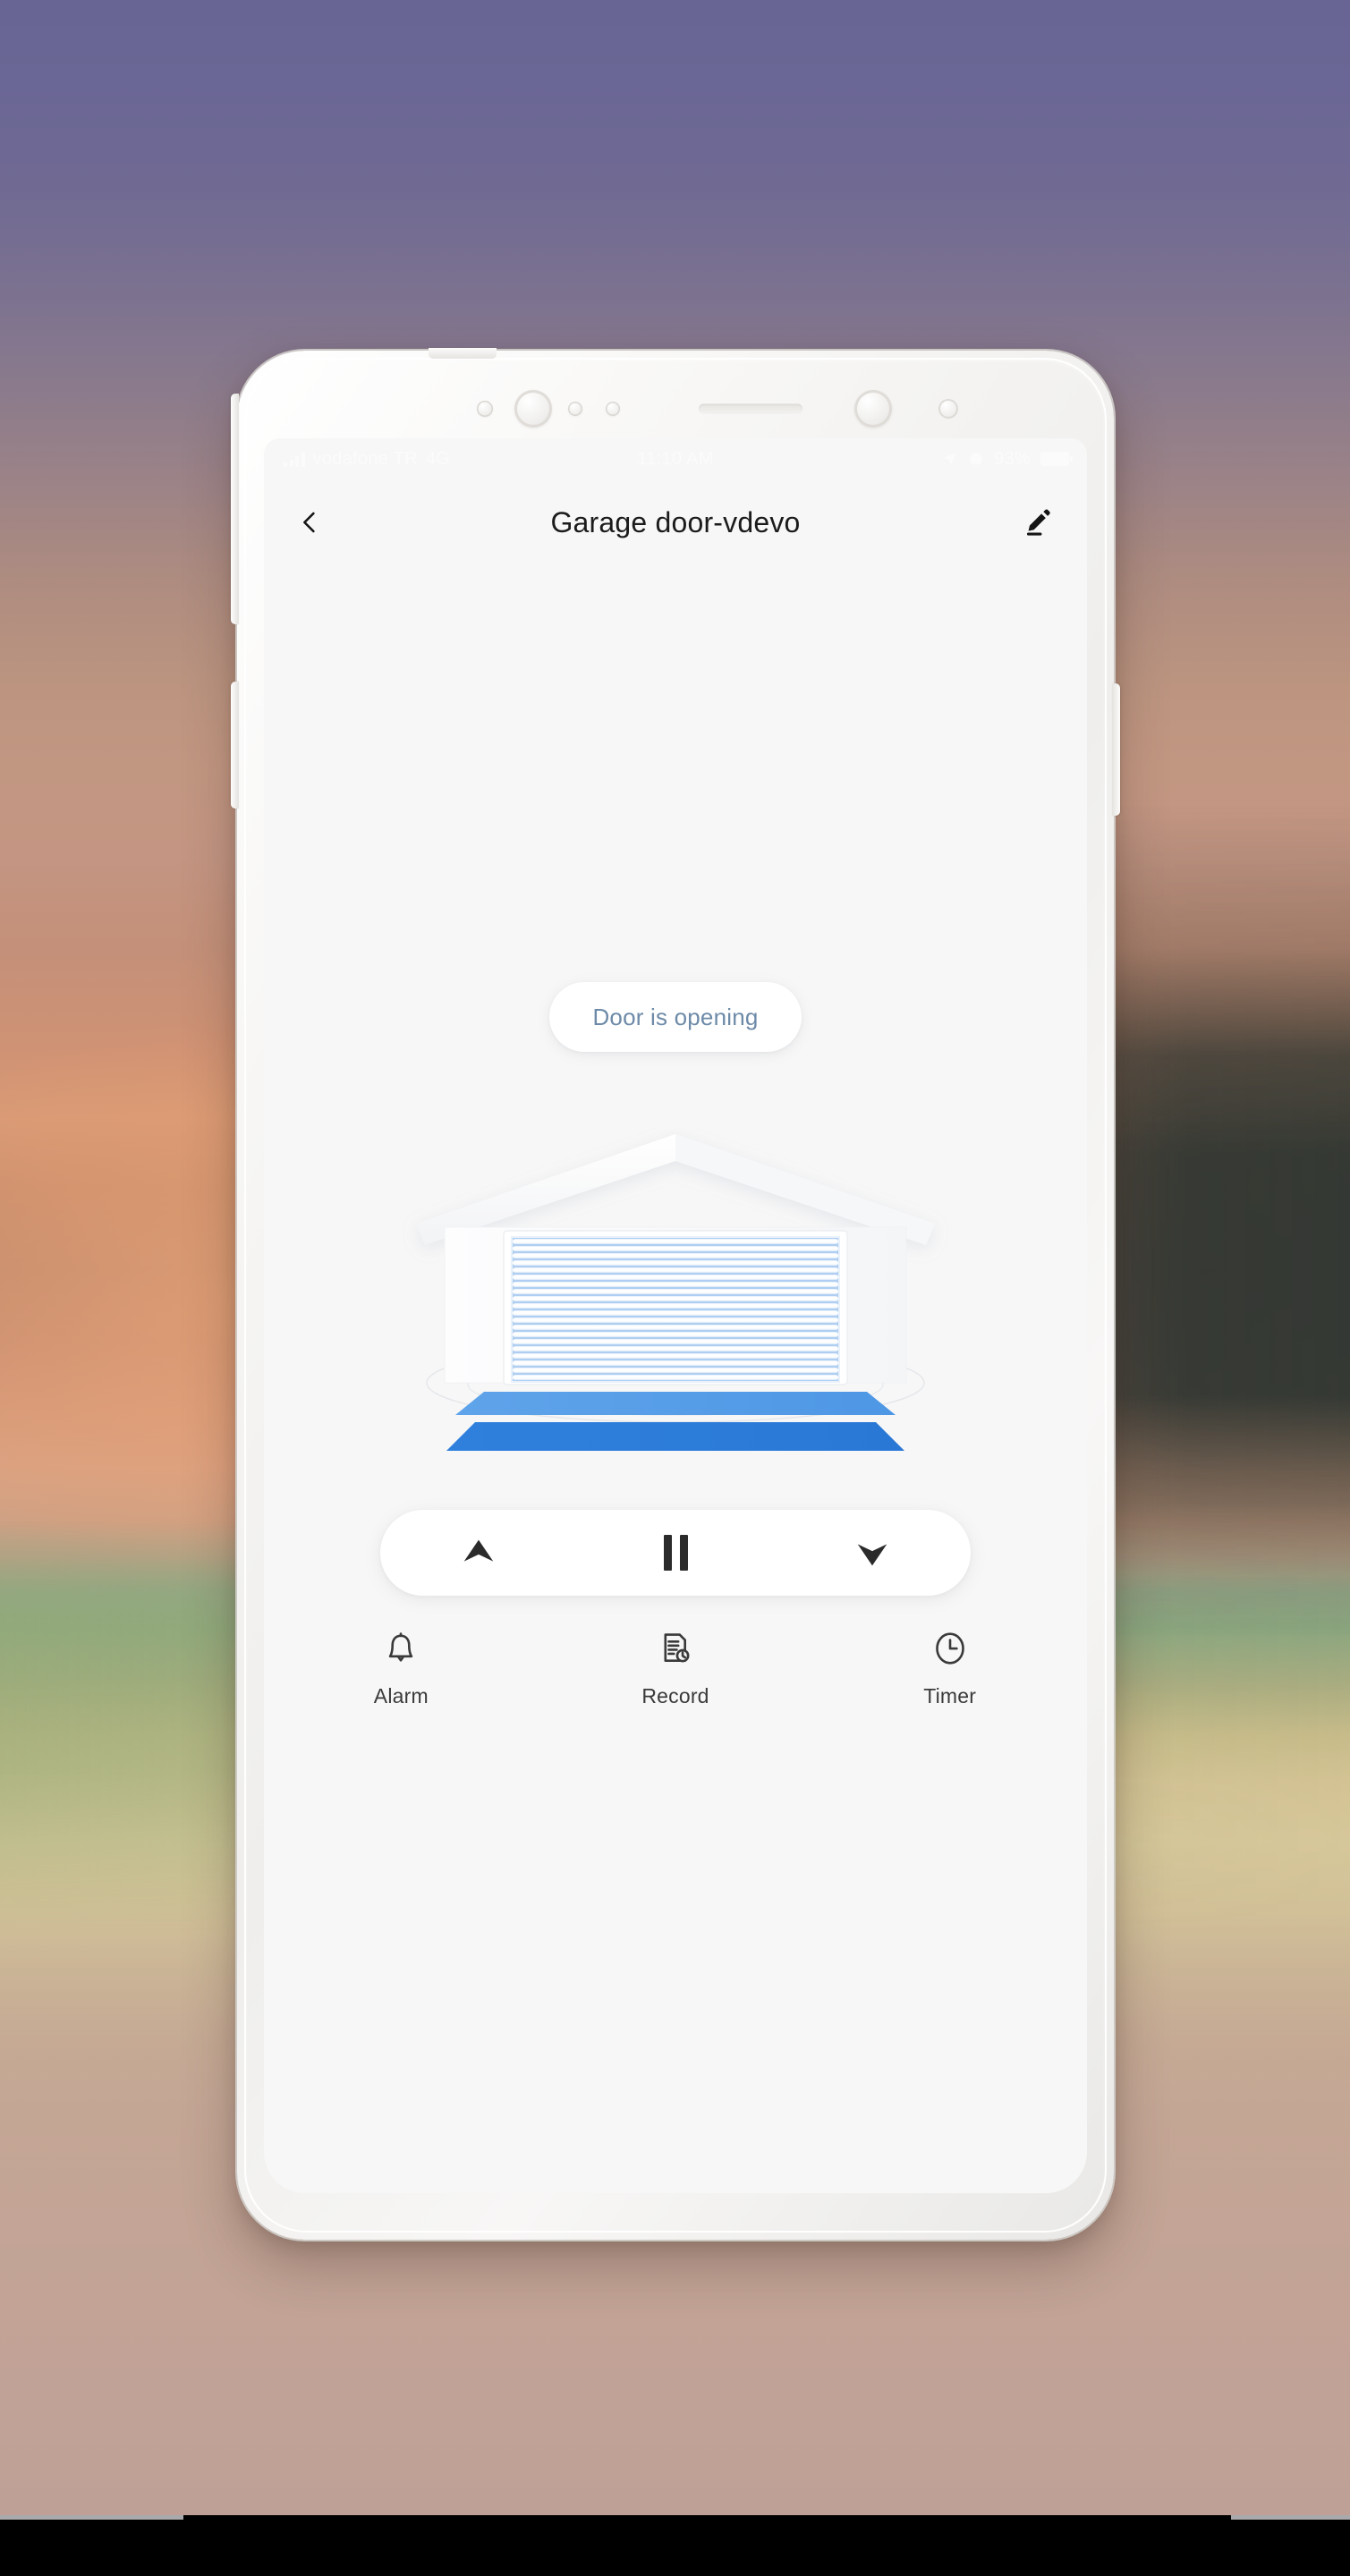  Describe the element at coordinates (485, 409) in the screenshot. I see `proximity-sensor-icon` at that location.